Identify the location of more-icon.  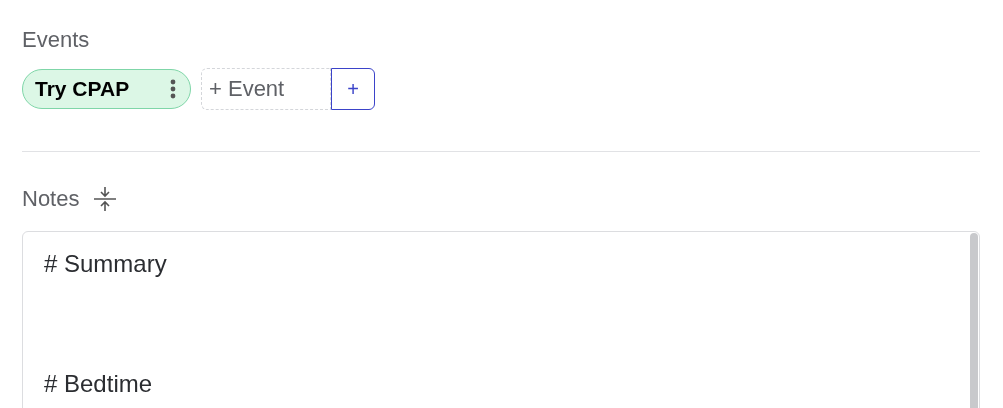
(173, 89).